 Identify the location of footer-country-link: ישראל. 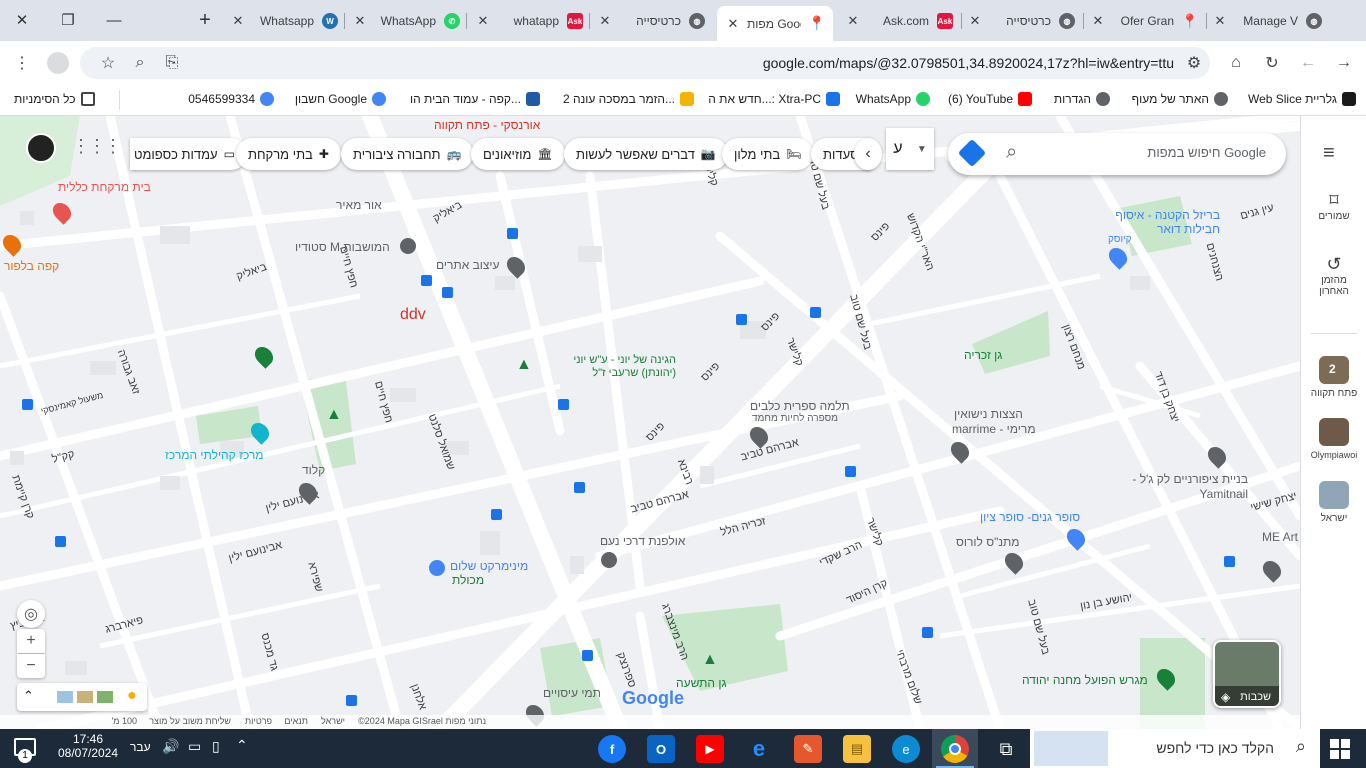
(333, 721).